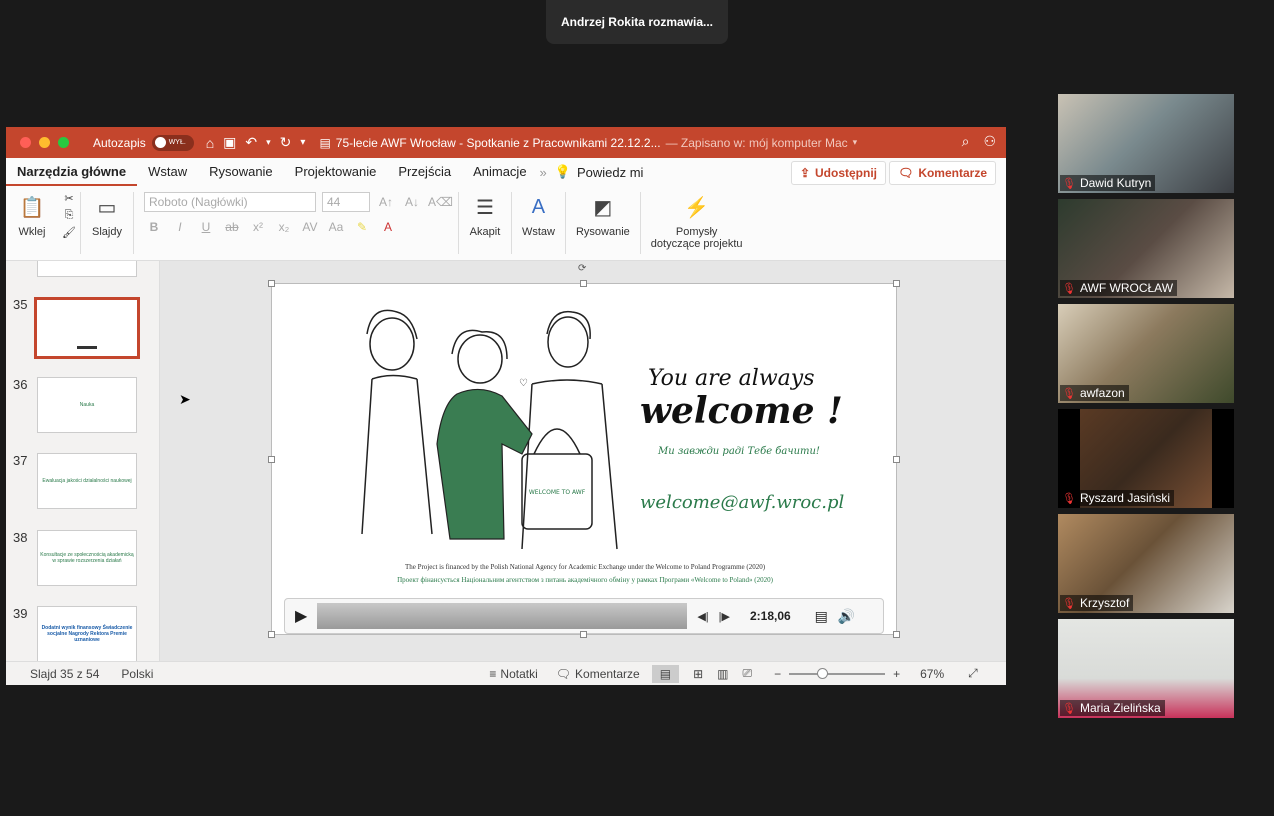  I want to click on autosave: Autozapis WYŁ., so click(143, 142).